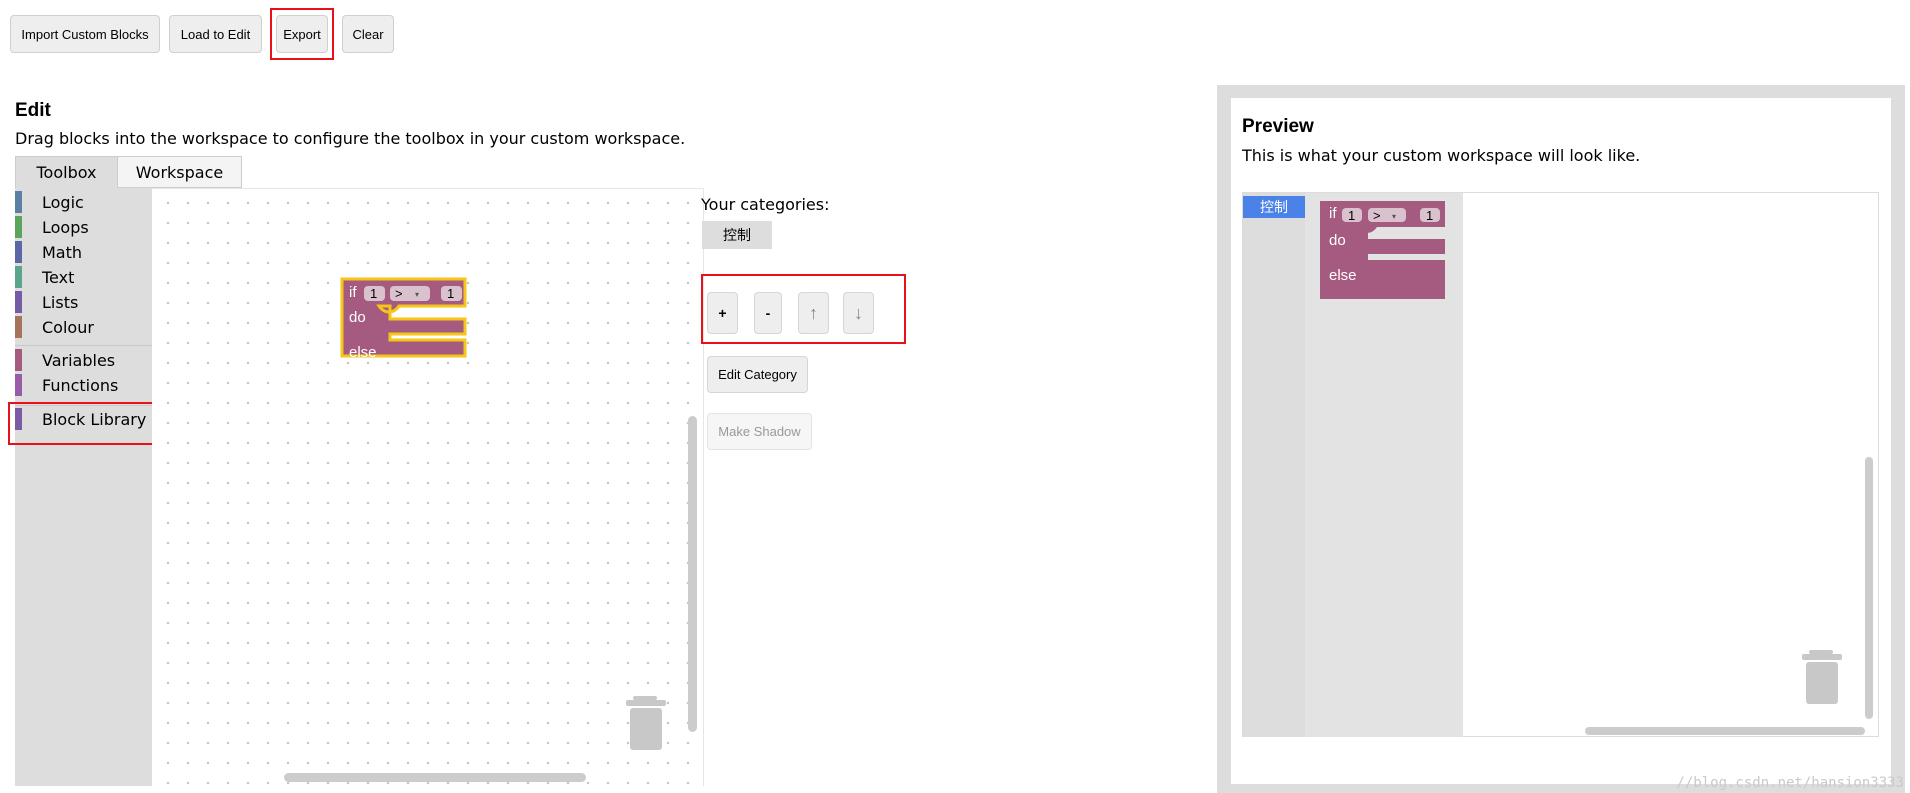 This screenshot has height=793, width=1910. What do you see at coordinates (757, 374) in the screenshot?
I see `edit-category-button: Edit Category` at bounding box center [757, 374].